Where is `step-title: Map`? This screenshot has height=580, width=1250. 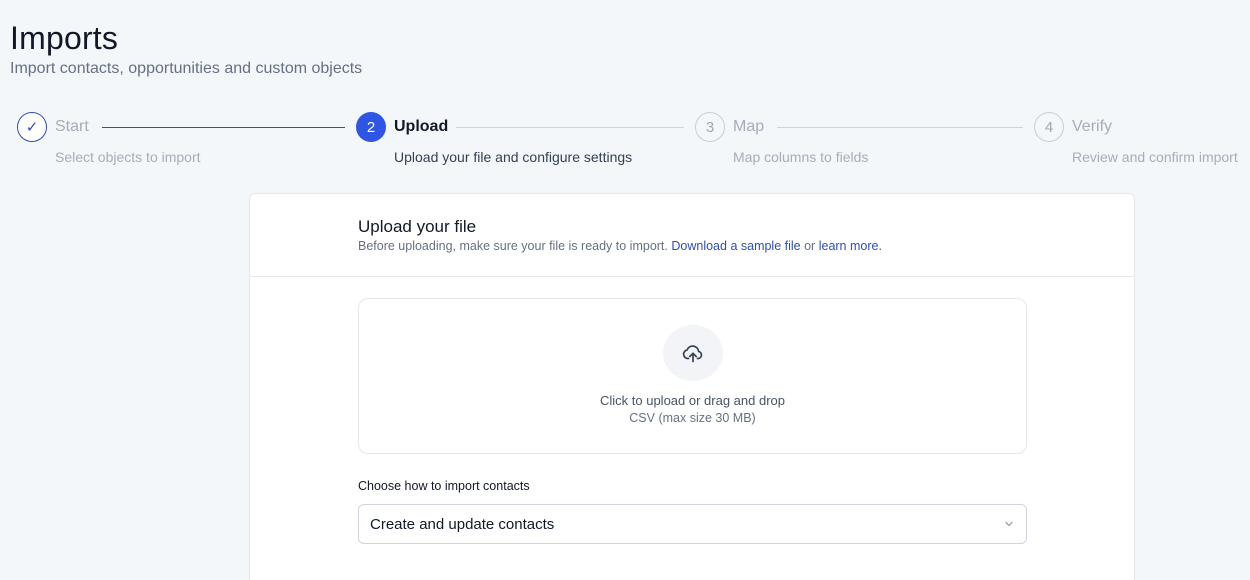 step-title: Map is located at coordinates (749, 126).